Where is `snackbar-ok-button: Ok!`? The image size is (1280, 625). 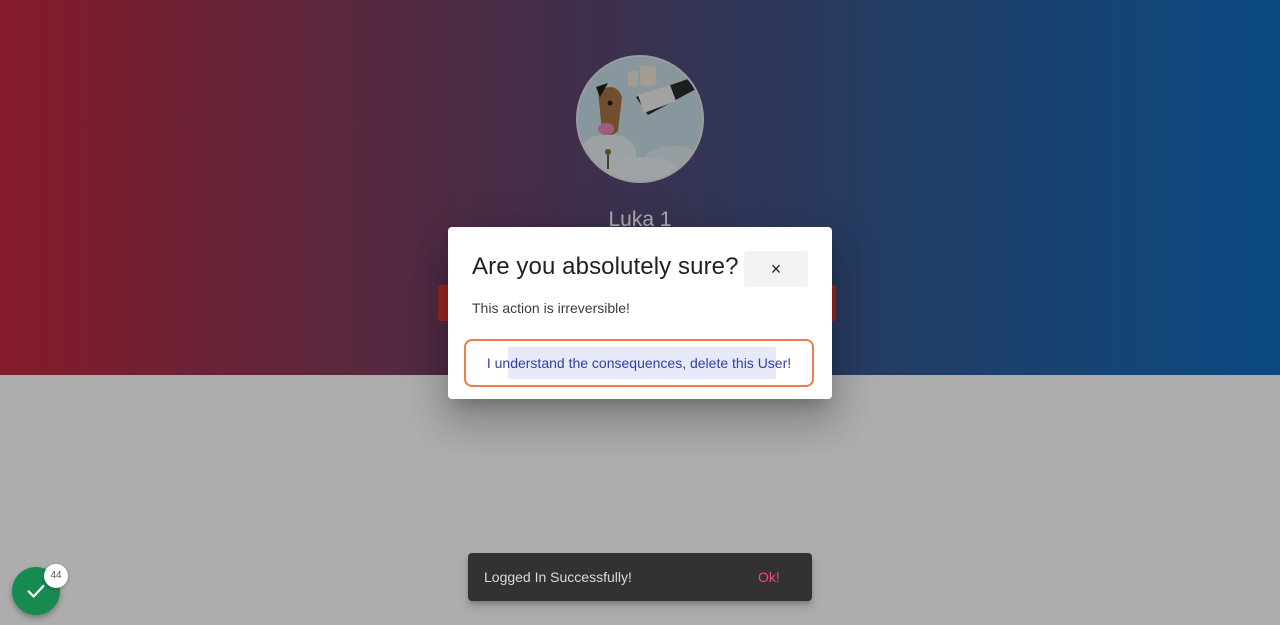 snackbar-ok-button: Ok! is located at coordinates (769, 577).